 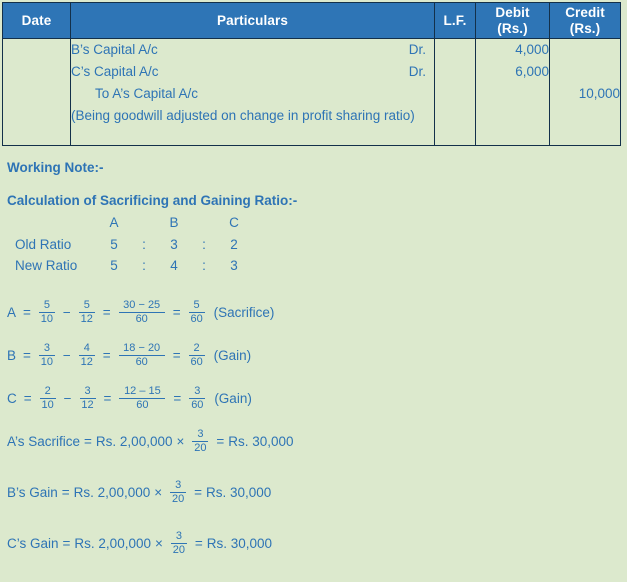 What do you see at coordinates (142, 391) in the screenshot?
I see `fraction-numerator: 12 – 15` at bounding box center [142, 391].